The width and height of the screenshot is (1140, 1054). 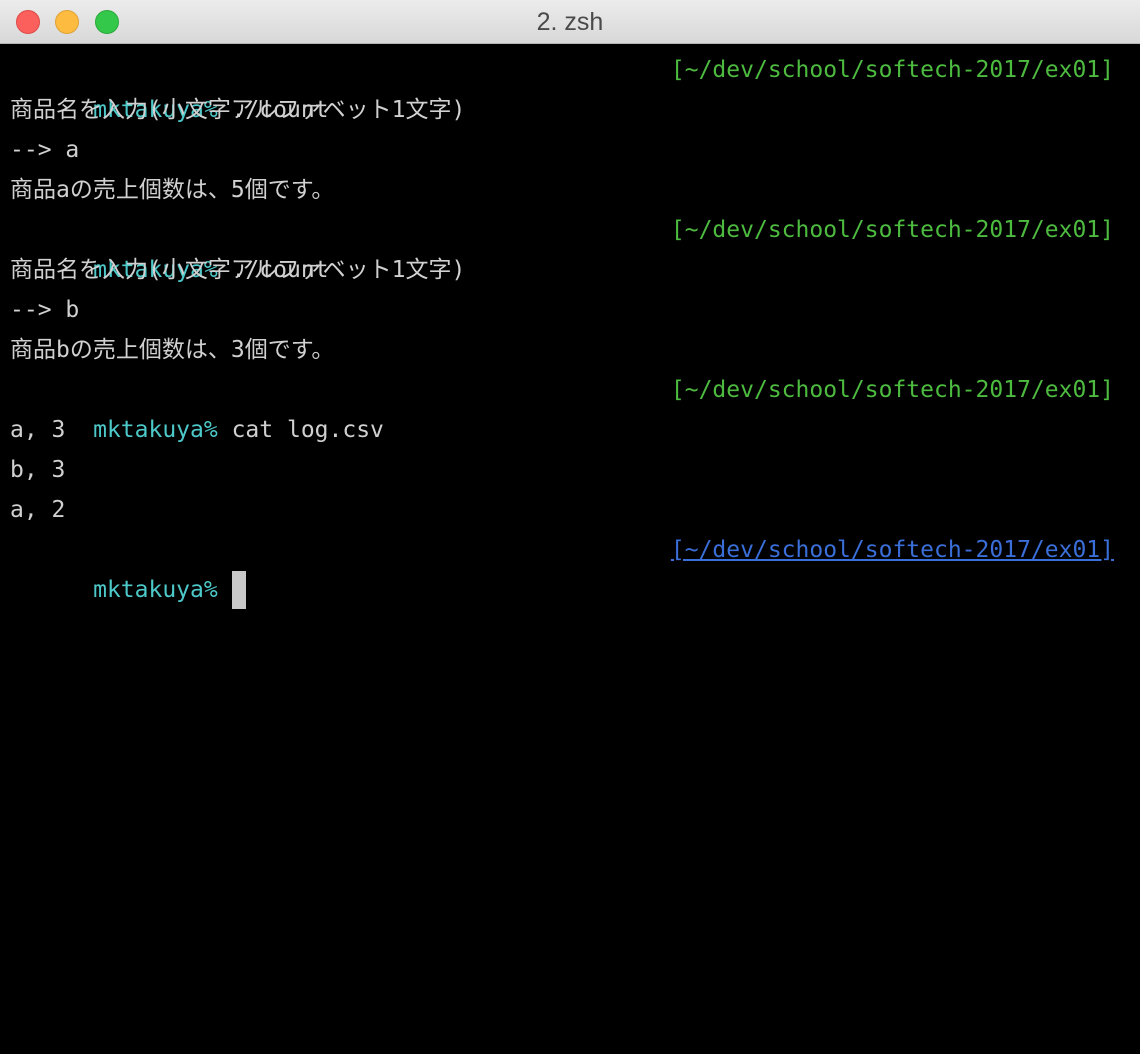 What do you see at coordinates (45, 310) in the screenshot?
I see `terminal-line-output: --> b` at bounding box center [45, 310].